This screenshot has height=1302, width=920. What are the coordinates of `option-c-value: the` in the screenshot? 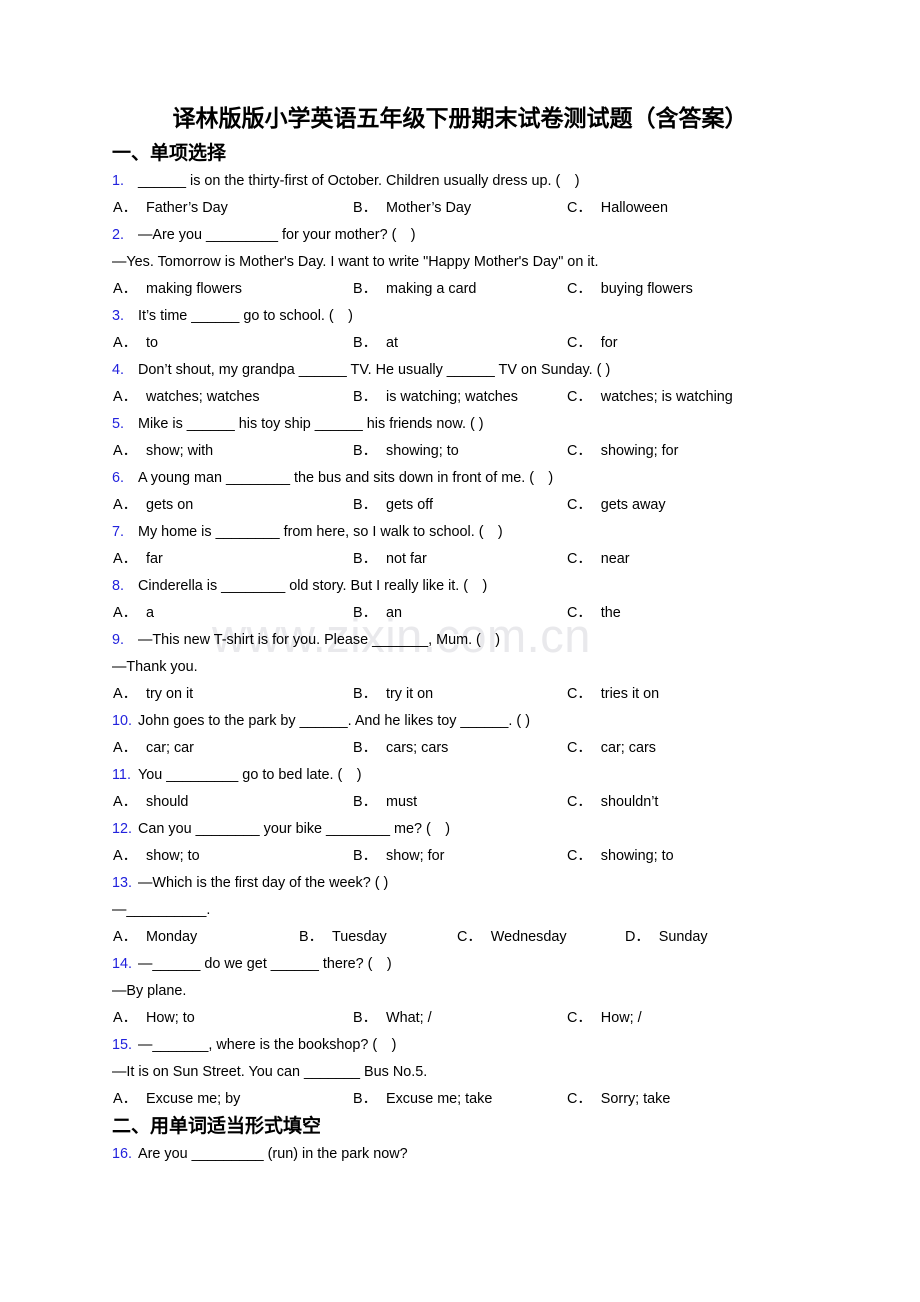 It's located at (610, 613).